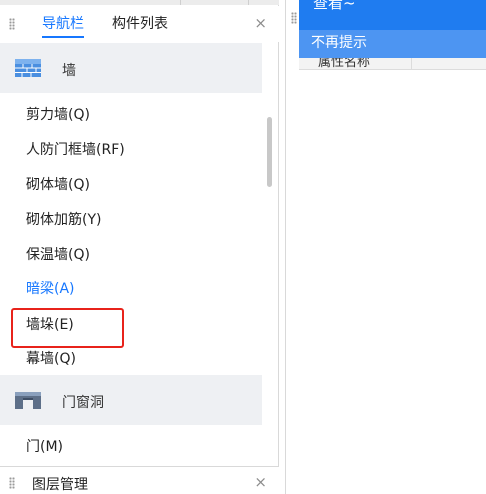  What do you see at coordinates (51, 358) in the screenshot?
I see `nav-item-curtain-wall: 幕墙(Q)` at bounding box center [51, 358].